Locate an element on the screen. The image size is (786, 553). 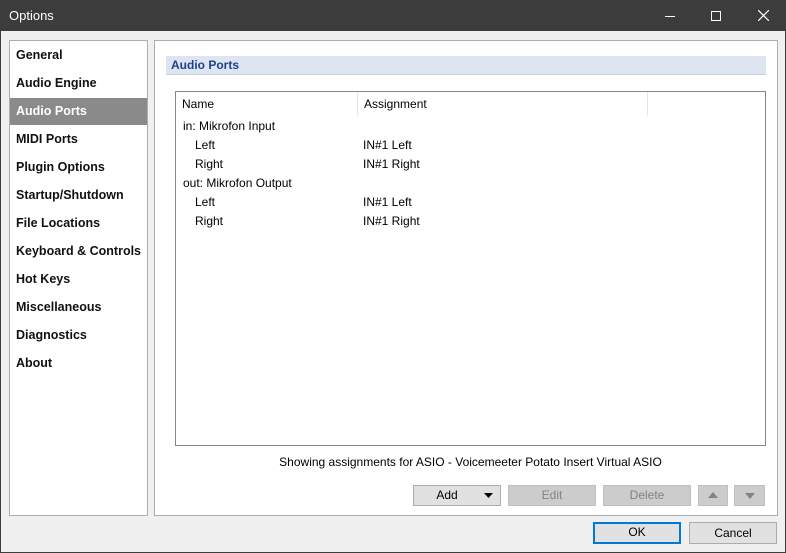
column-header-assignment: Assignment is located at coordinates (503, 104).